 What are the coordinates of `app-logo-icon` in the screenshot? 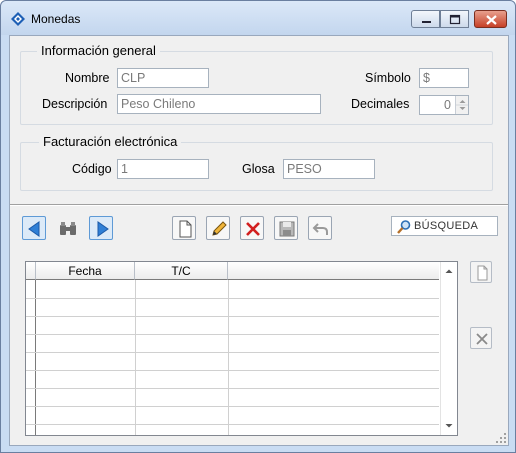 It's located at (18, 19).